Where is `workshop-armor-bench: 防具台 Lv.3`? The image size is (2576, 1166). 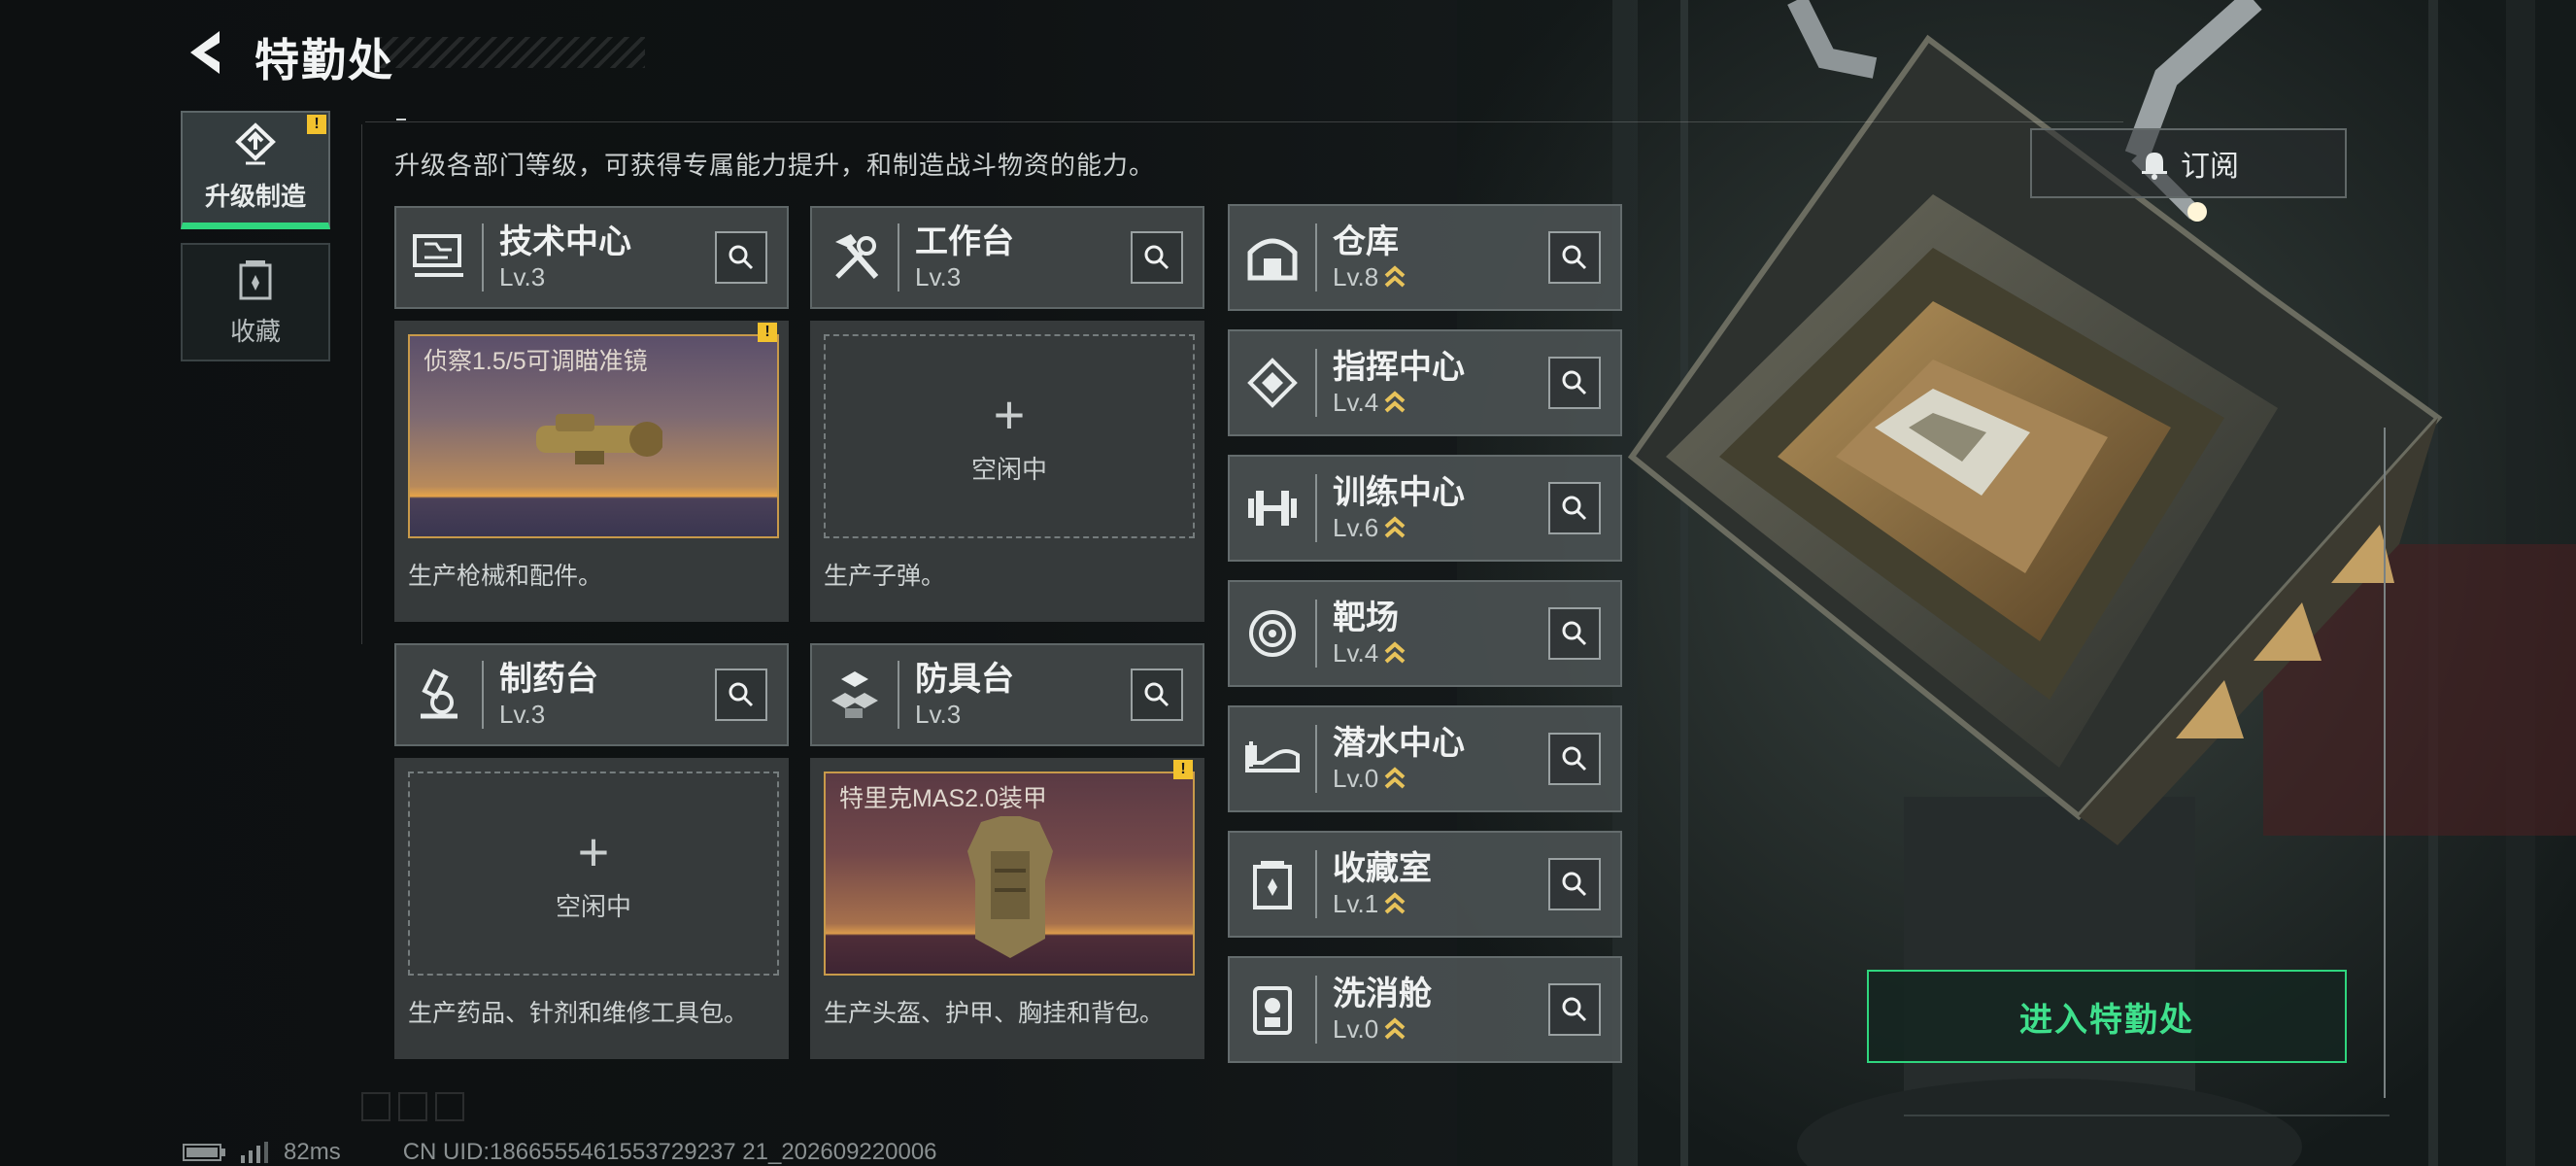
workshop-armor-bench: 防具台 Lv.3 is located at coordinates (1007, 694).